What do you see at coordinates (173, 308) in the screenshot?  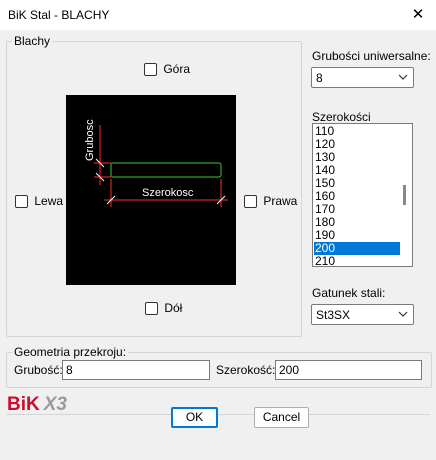 I see `dol-label: Dół` at bounding box center [173, 308].